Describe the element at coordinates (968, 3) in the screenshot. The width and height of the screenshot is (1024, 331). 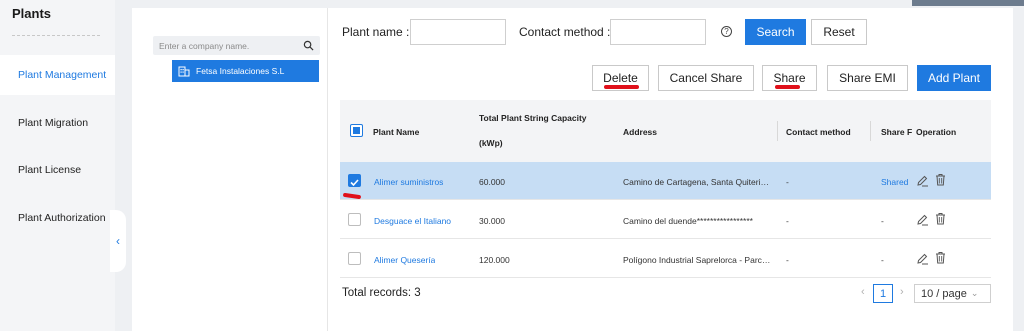
I see `avatar` at that location.